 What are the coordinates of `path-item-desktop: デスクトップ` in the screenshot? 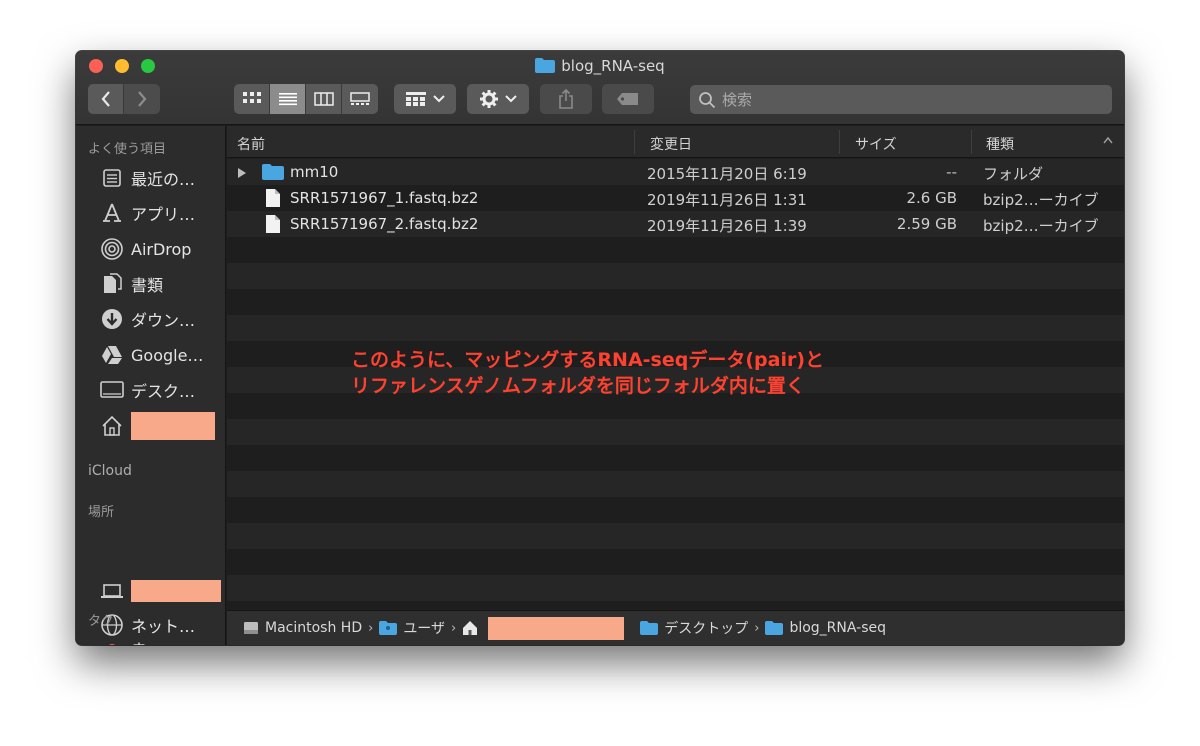 It's located at (694, 628).